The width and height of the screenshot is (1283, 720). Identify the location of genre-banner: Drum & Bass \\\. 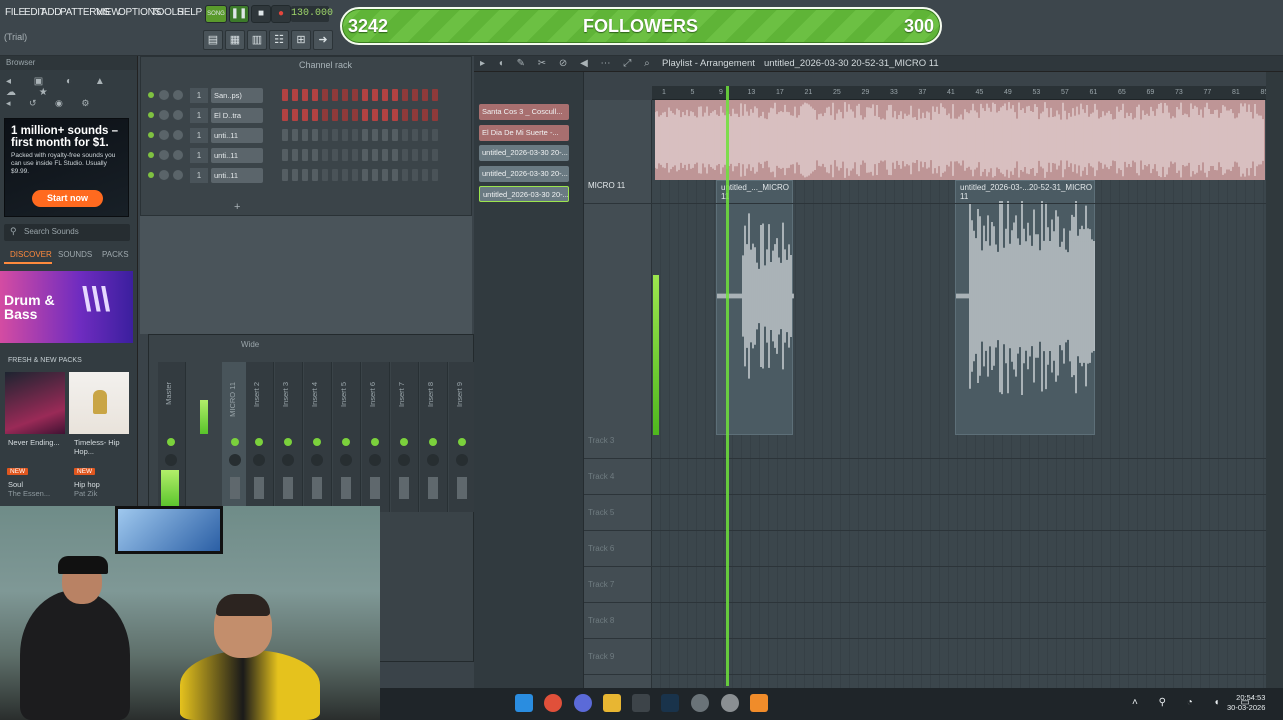
(66, 307).